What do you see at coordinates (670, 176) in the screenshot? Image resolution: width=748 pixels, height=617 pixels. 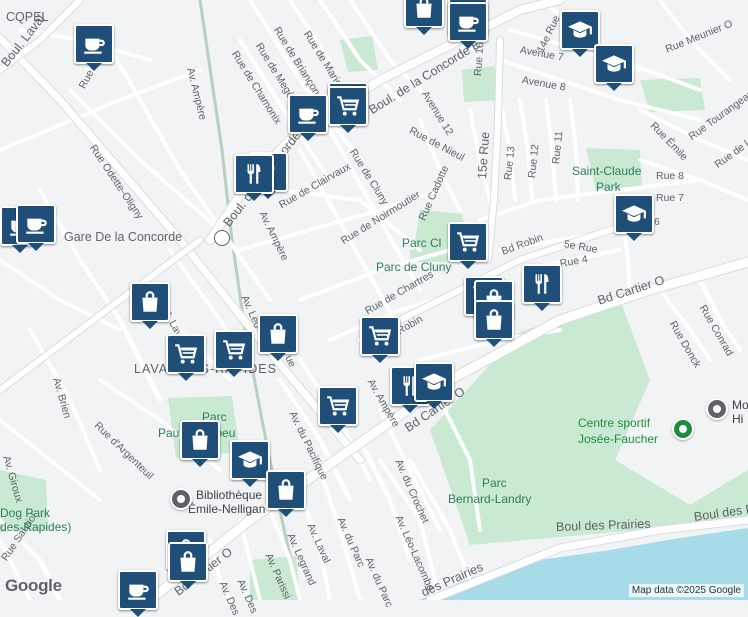 I see `label-rue-8: Rue 8` at bounding box center [670, 176].